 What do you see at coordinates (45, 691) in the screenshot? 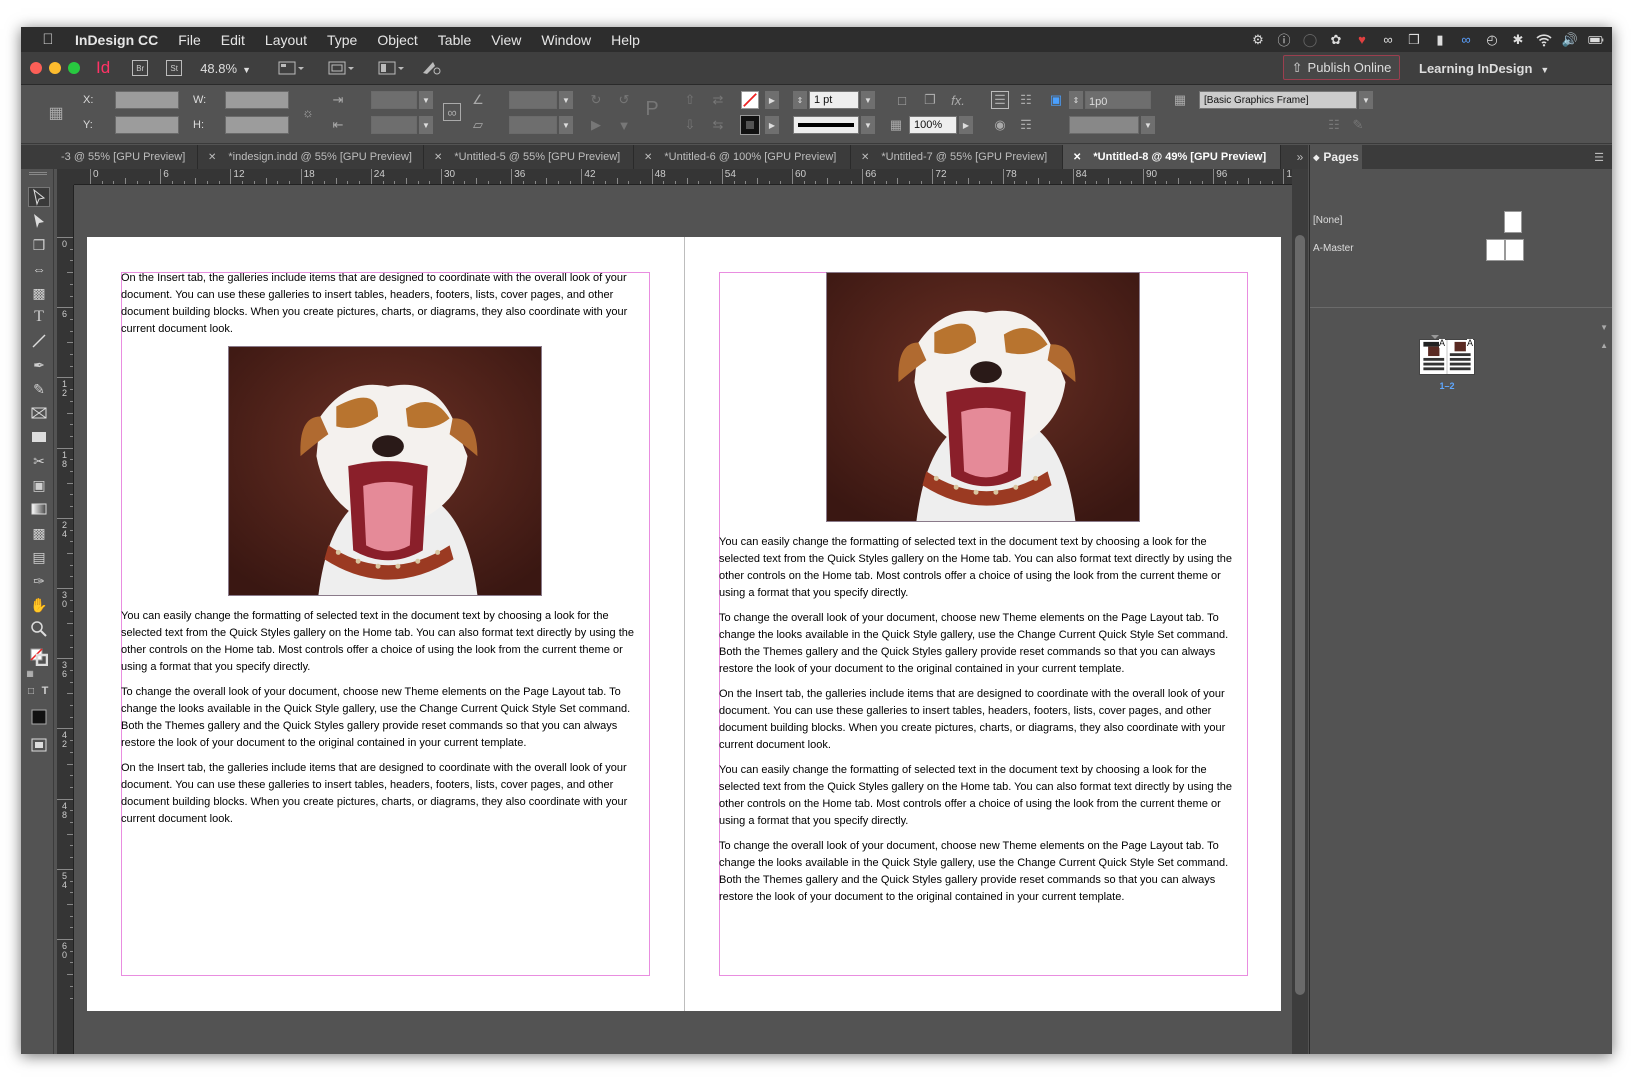
I see `formatting-text-icon: T` at bounding box center [45, 691].